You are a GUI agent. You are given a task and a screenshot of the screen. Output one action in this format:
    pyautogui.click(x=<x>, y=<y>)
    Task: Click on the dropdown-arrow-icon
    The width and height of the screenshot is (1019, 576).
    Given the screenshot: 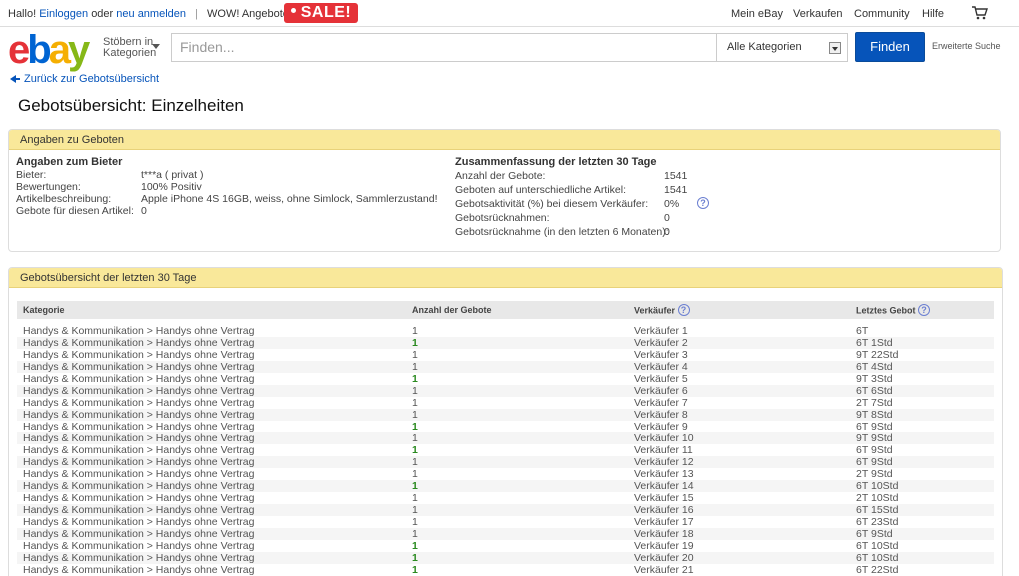 What is the action you would take?
    pyautogui.click(x=835, y=48)
    